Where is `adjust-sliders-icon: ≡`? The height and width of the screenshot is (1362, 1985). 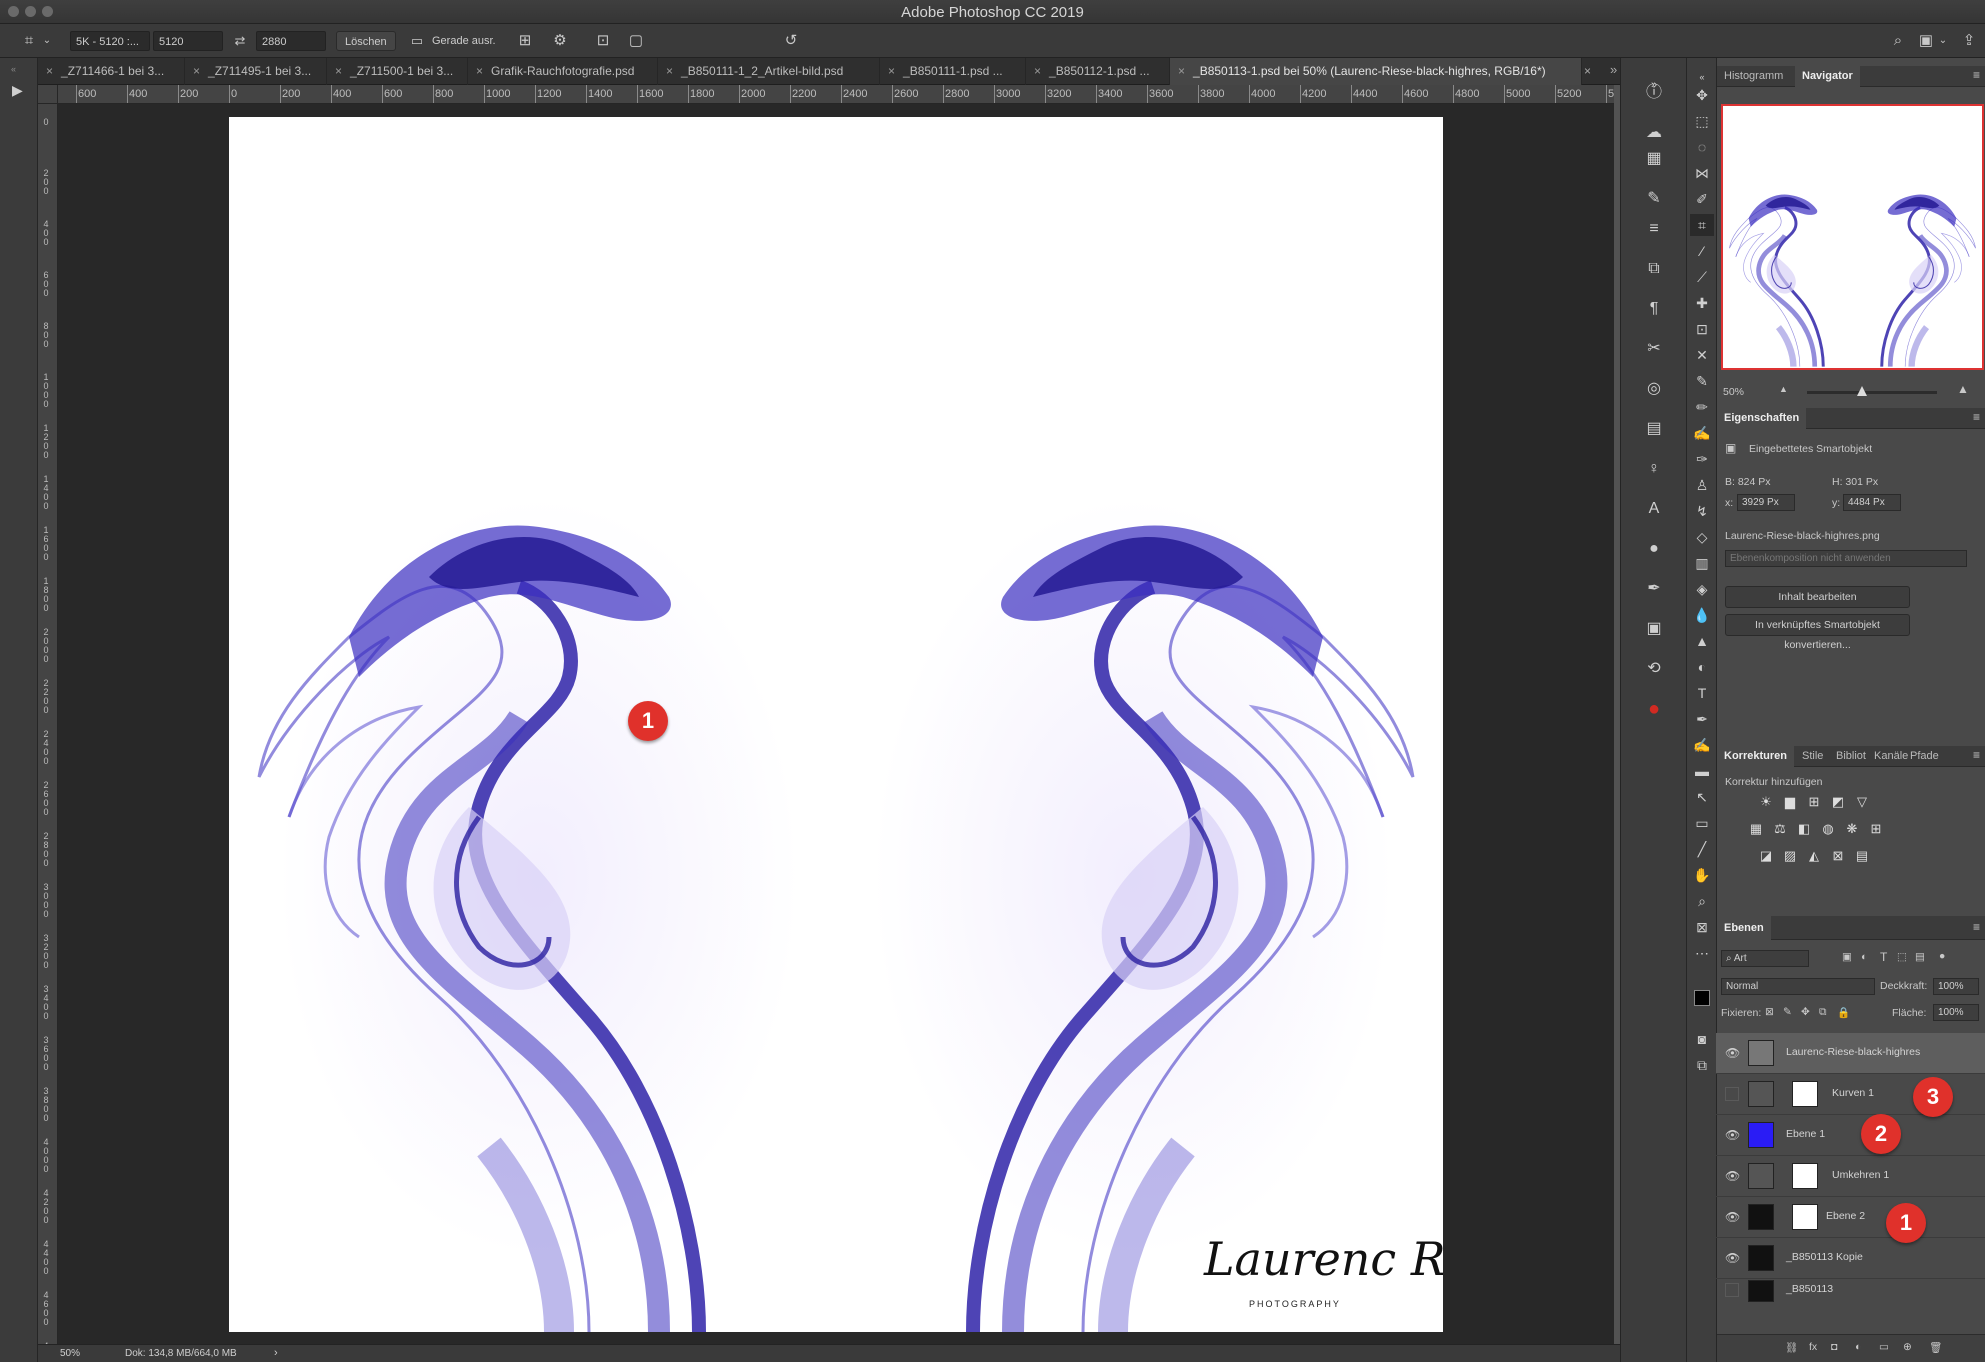 adjust-sliders-icon: ≡ is located at coordinates (1654, 229).